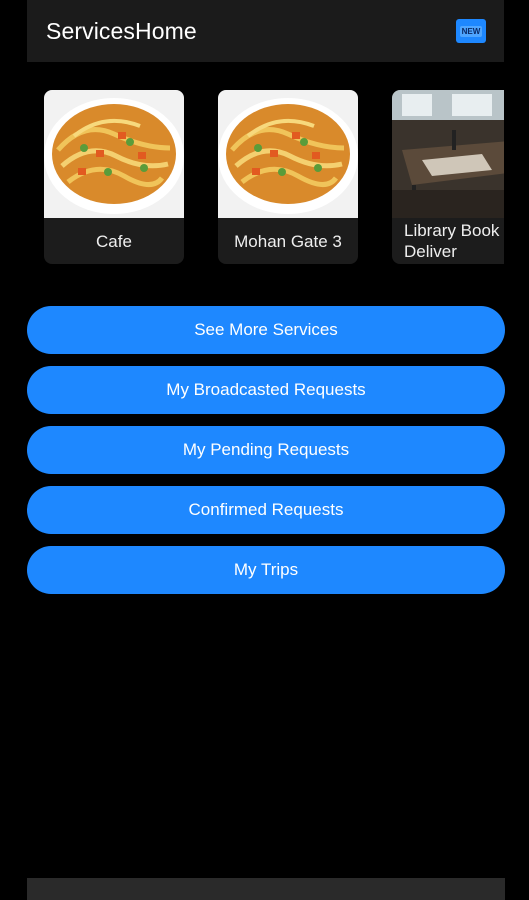 Image resolution: width=529 pixels, height=900 pixels. What do you see at coordinates (288, 241) in the screenshot?
I see `service-card-label: Mohan Gate 3` at bounding box center [288, 241].